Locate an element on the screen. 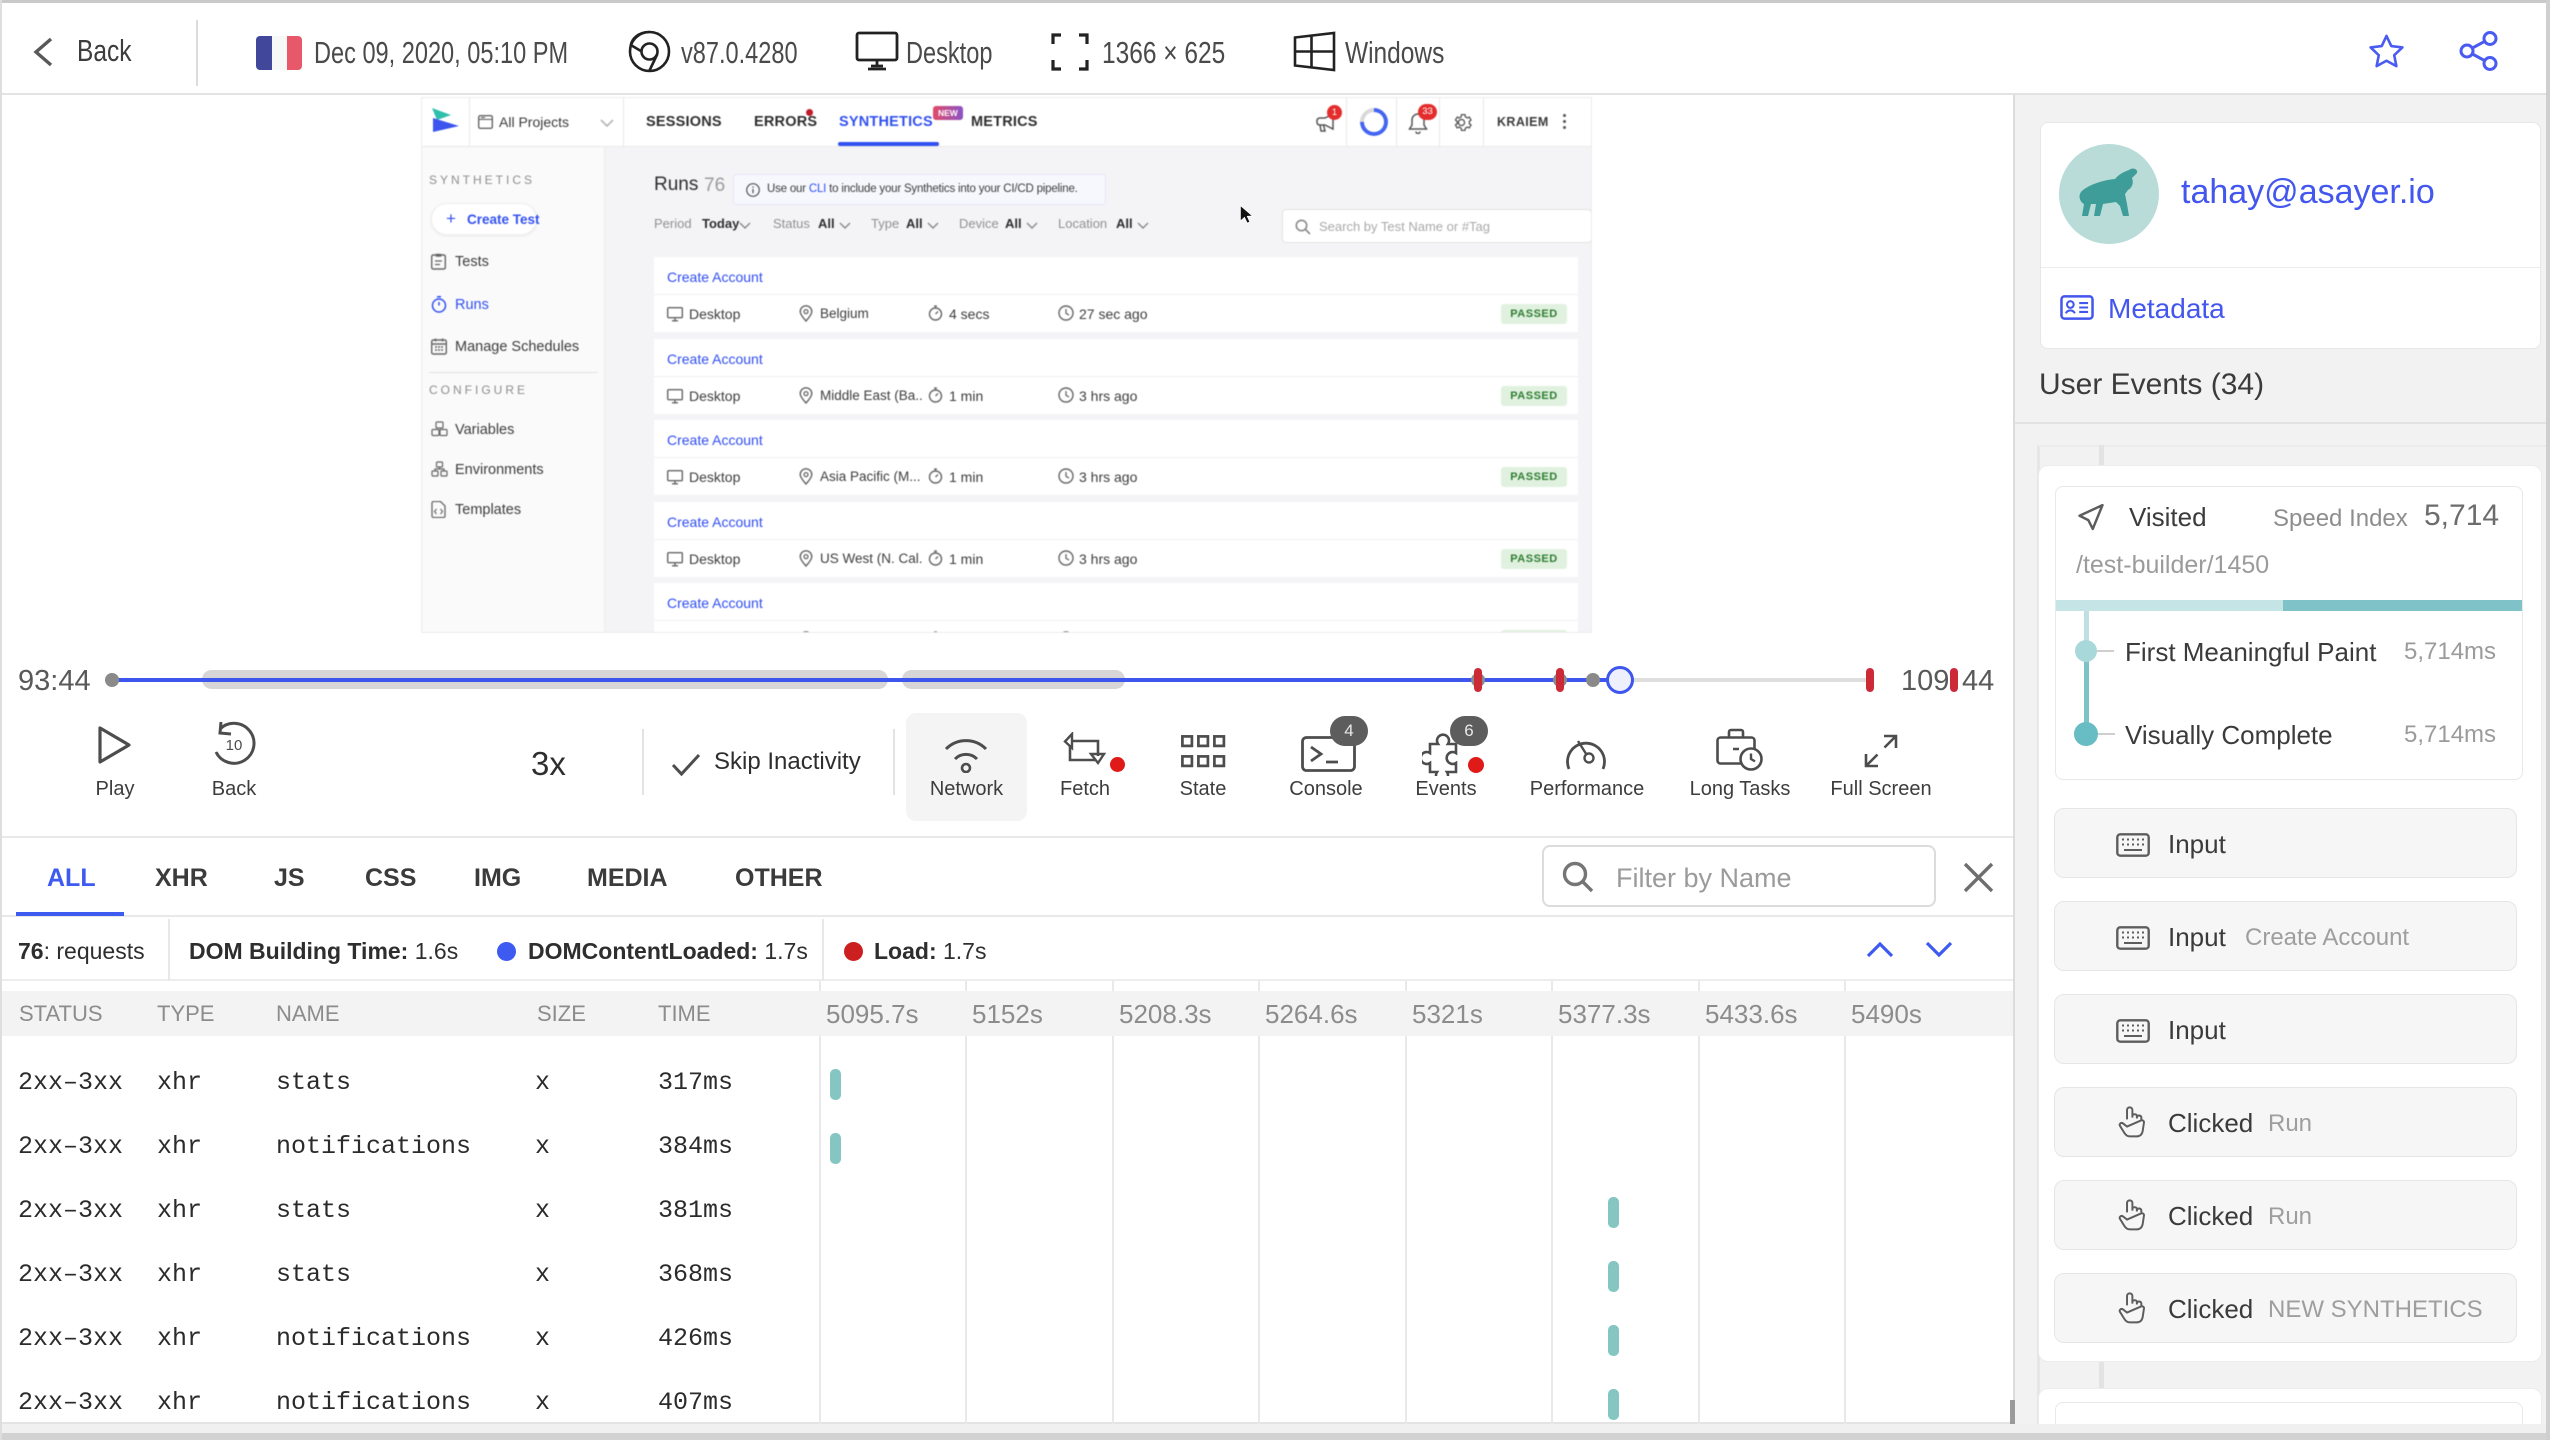 This screenshot has width=2550, height=1440. svg-text: 10 is located at coordinates (234, 745).